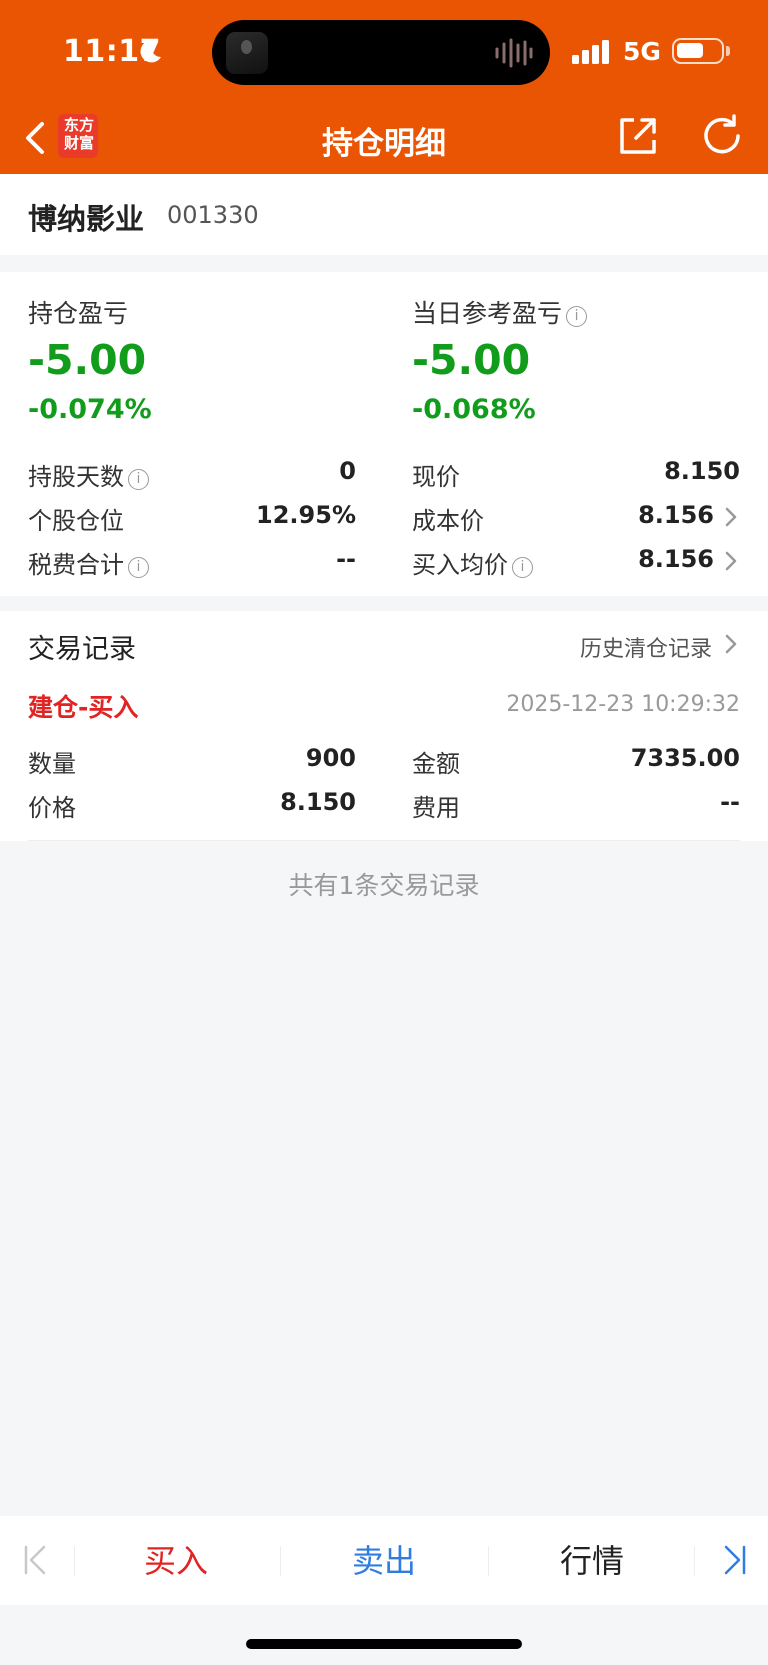 Image resolution: width=768 pixels, height=1665 pixels. Describe the element at coordinates (76, 565) in the screenshot. I see `total-tax-label-text: 税费合计` at that location.